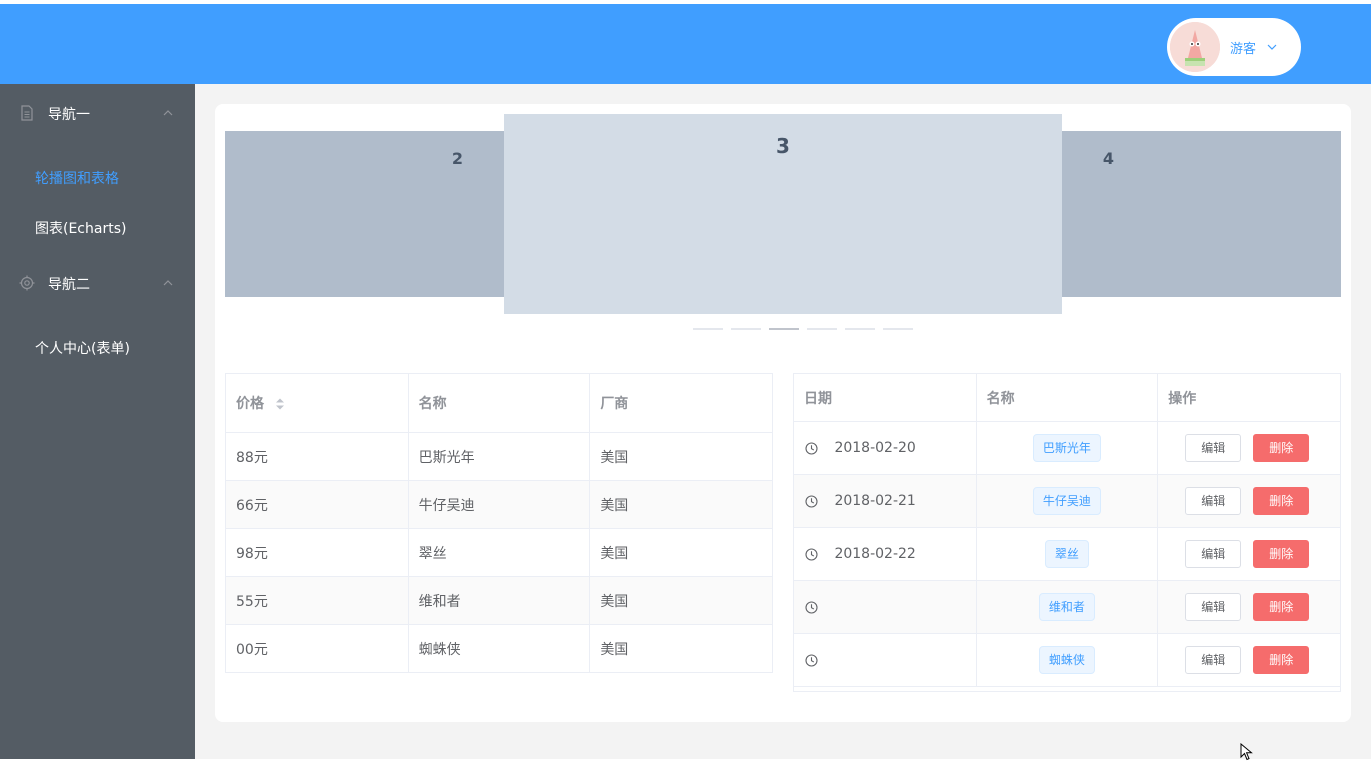 This screenshot has height=761, width=1371. I want to click on nav-group-label: 导航二, so click(69, 285).